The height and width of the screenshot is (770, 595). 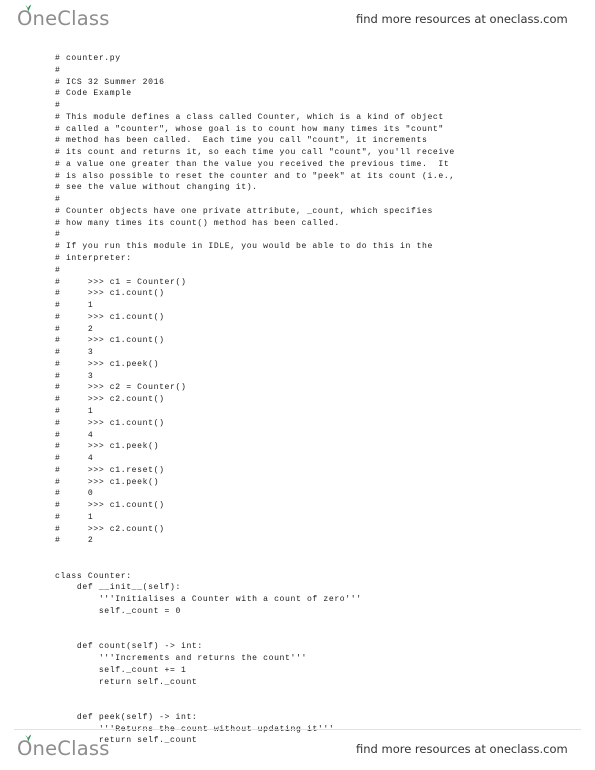 I want to click on header-tagline: find more resources at oneclass.com, so click(x=462, y=19).